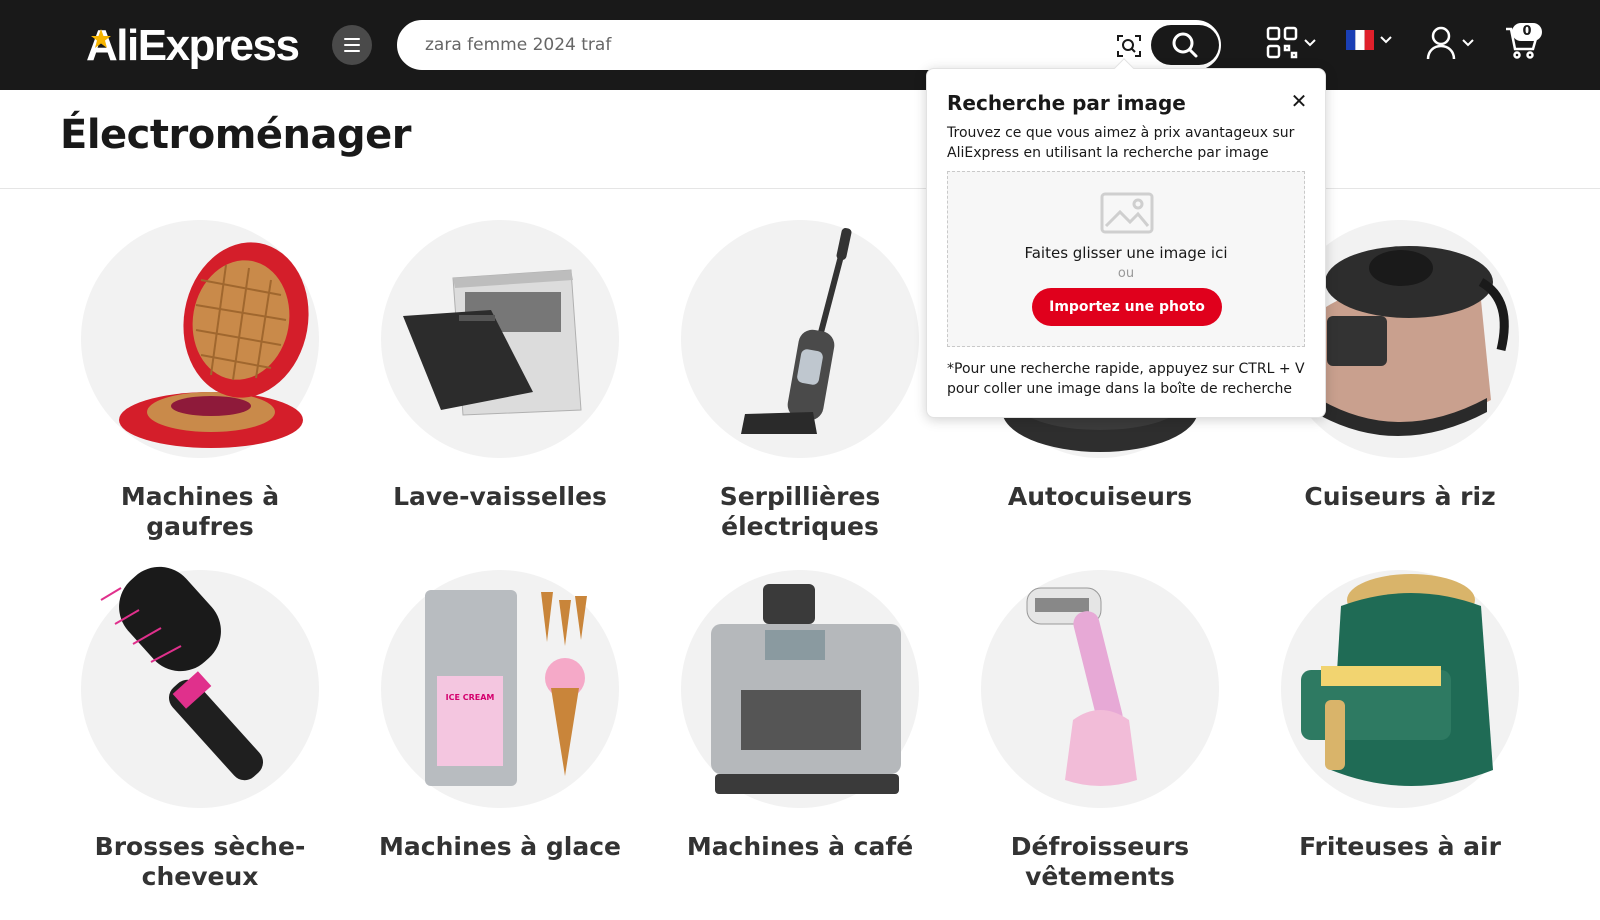 The height and width of the screenshot is (920, 1600). What do you see at coordinates (1282, 42) in the screenshot?
I see `qr-code-icon` at bounding box center [1282, 42].